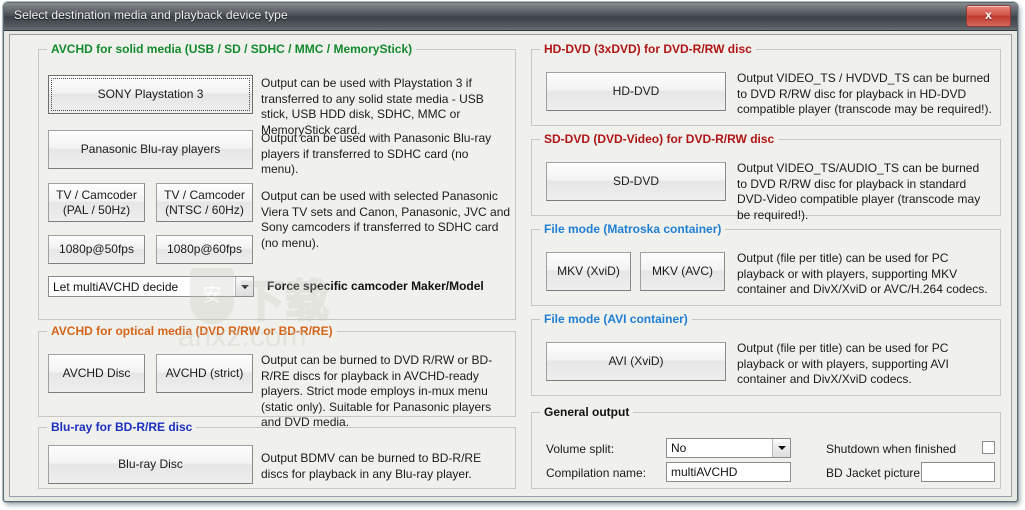 This screenshot has height=510, width=1025. What do you see at coordinates (875, 473) in the screenshot?
I see `label-bd-jacket-picture: BD Jacket picture:` at bounding box center [875, 473].